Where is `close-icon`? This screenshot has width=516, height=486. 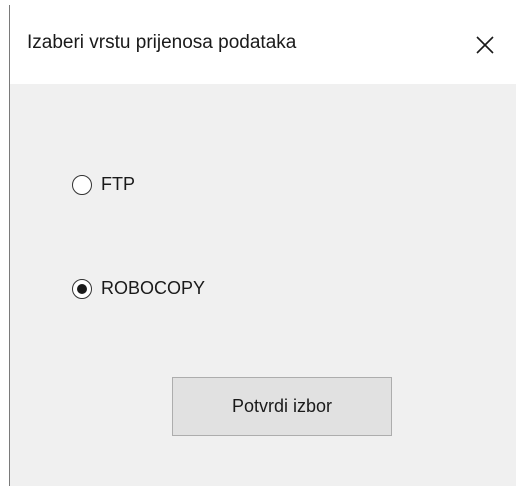
close-icon is located at coordinates (485, 44).